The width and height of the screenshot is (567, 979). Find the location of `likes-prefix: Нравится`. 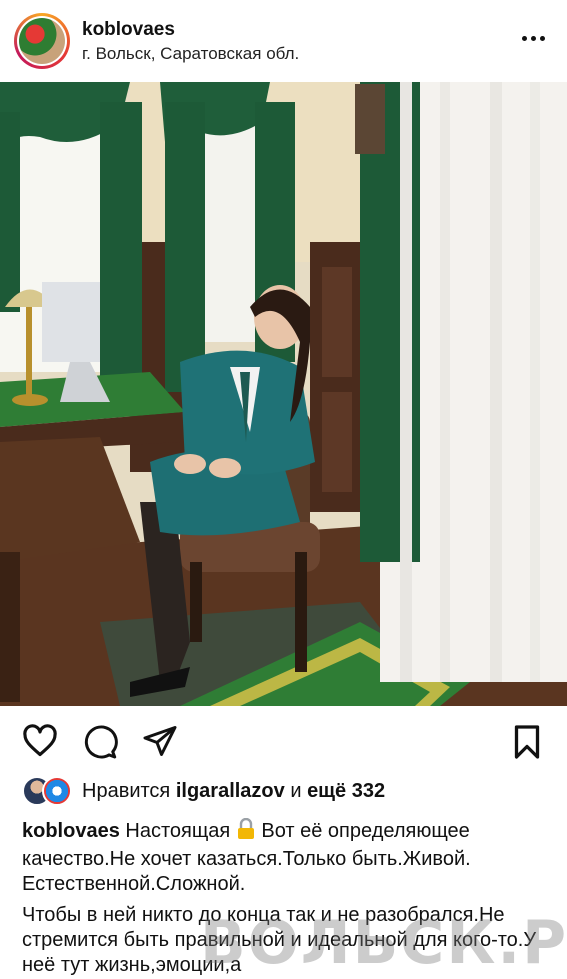

likes-prefix: Нравится is located at coordinates (126, 790).